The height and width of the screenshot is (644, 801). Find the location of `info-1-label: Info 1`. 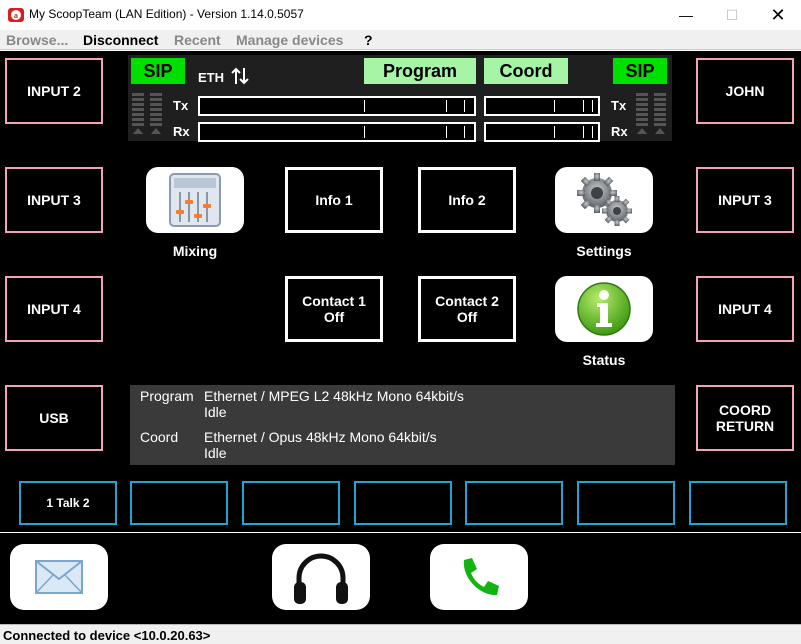

info-1-label: Info 1 is located at coordinates (334, 200).